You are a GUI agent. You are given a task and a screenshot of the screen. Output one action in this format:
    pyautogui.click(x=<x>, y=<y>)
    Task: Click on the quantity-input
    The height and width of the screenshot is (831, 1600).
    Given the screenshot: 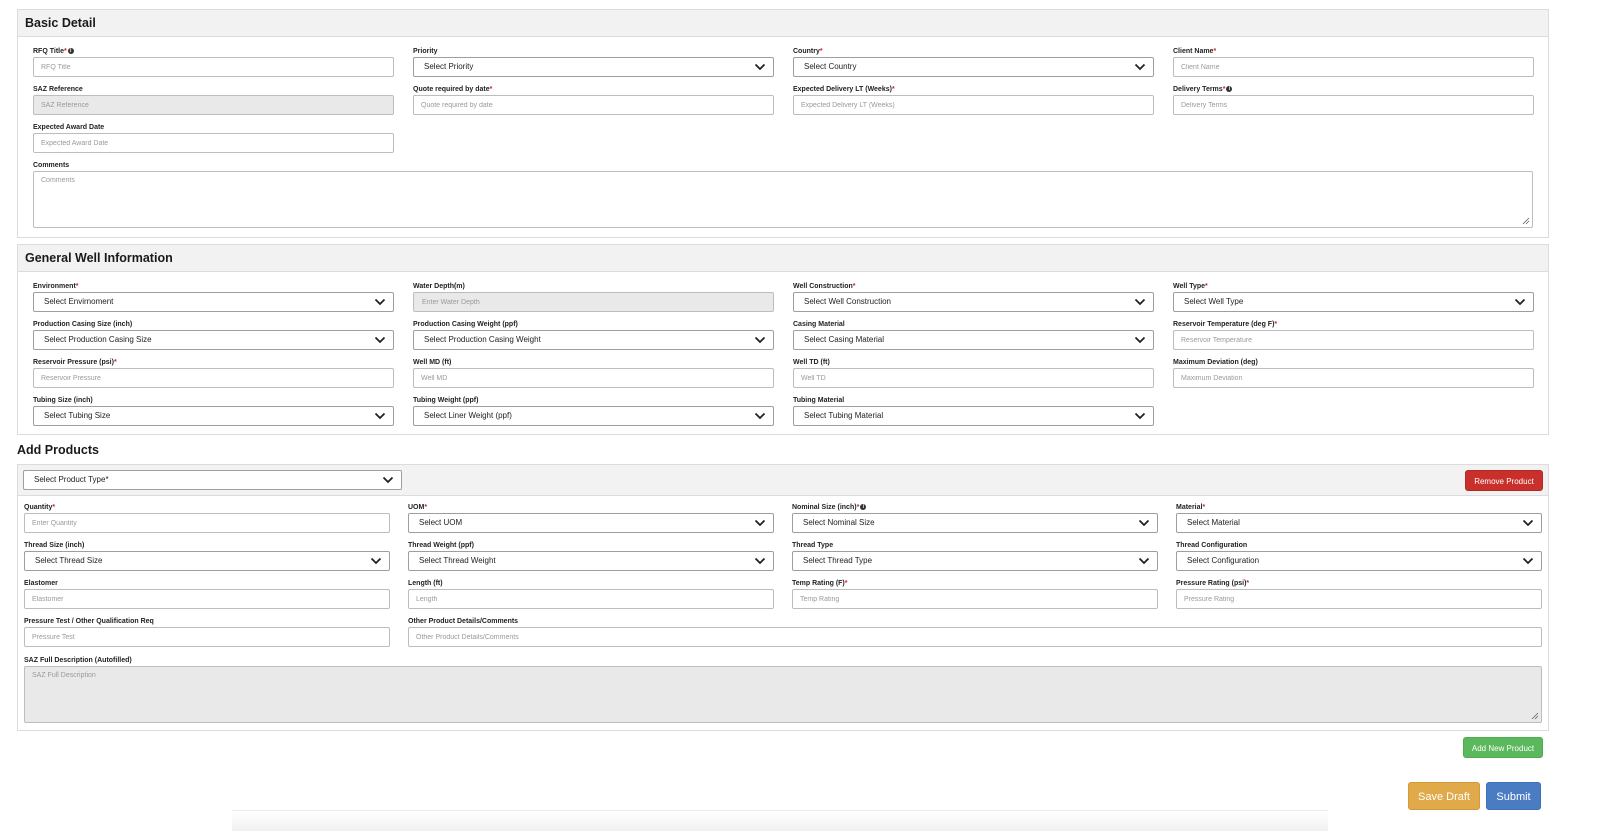 What is the action you would take?
    pyautogui.click(x=207, y=523)
    